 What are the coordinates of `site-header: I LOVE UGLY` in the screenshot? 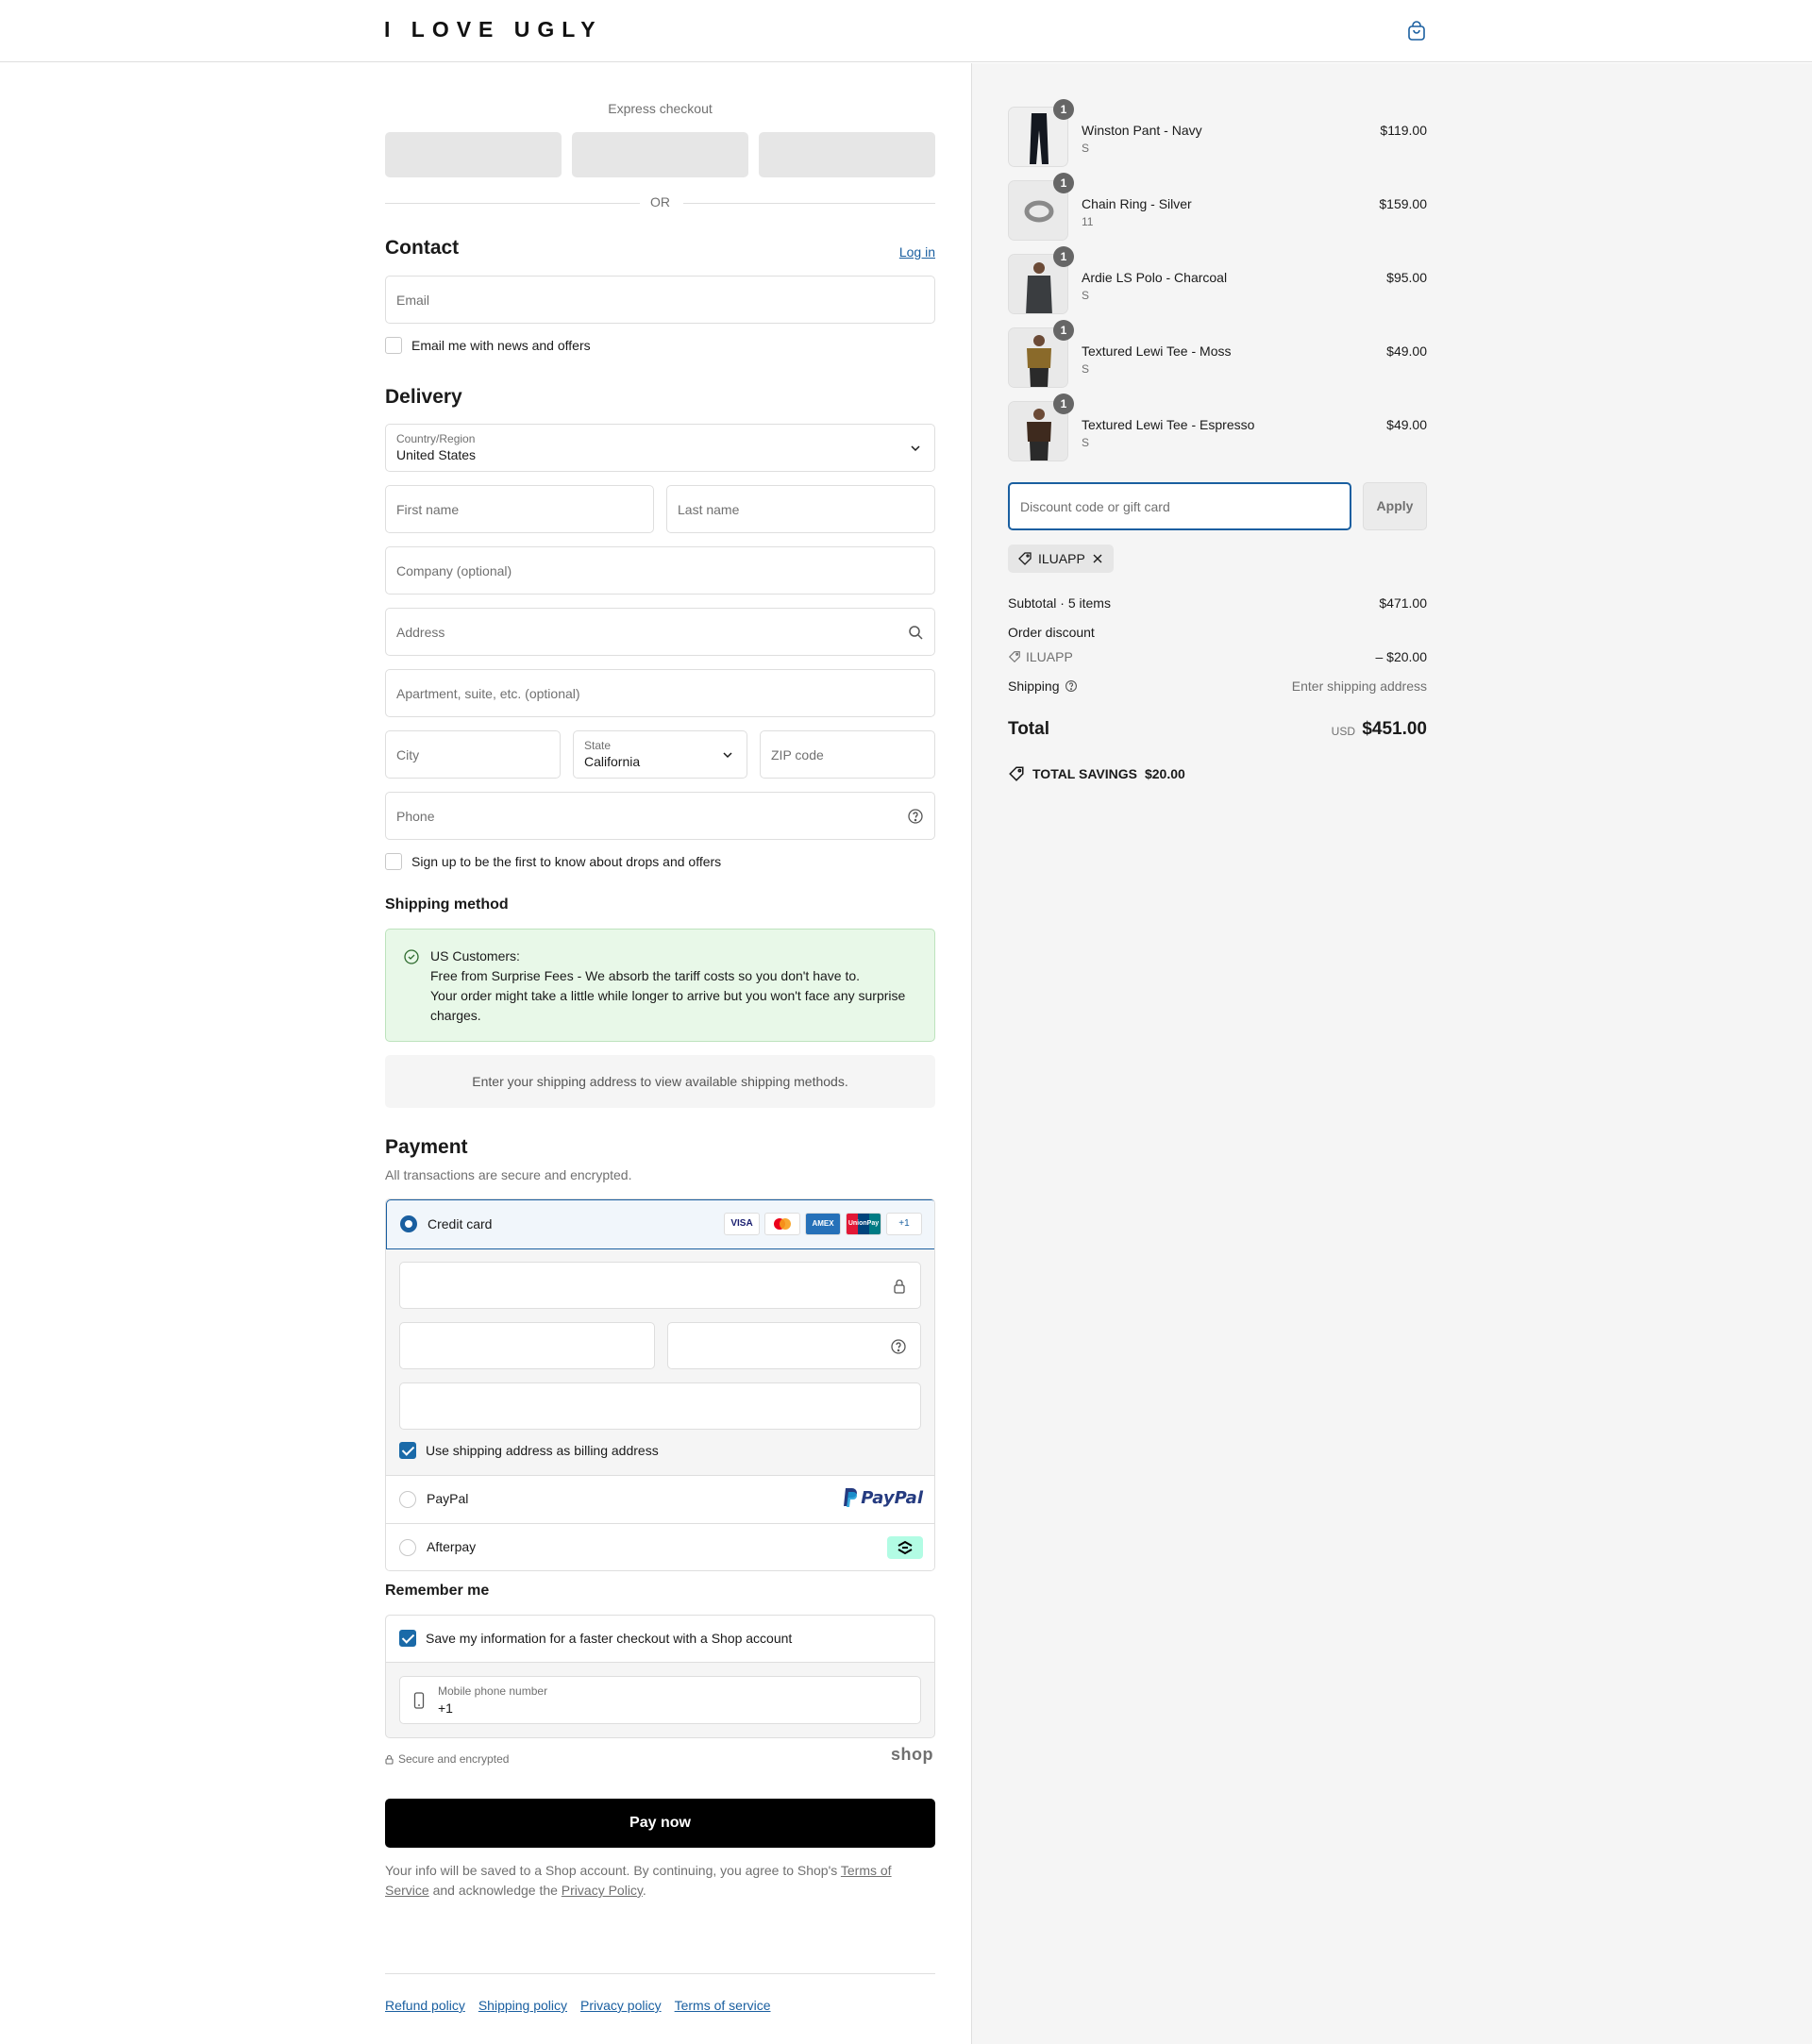 It's located at (906, 31).